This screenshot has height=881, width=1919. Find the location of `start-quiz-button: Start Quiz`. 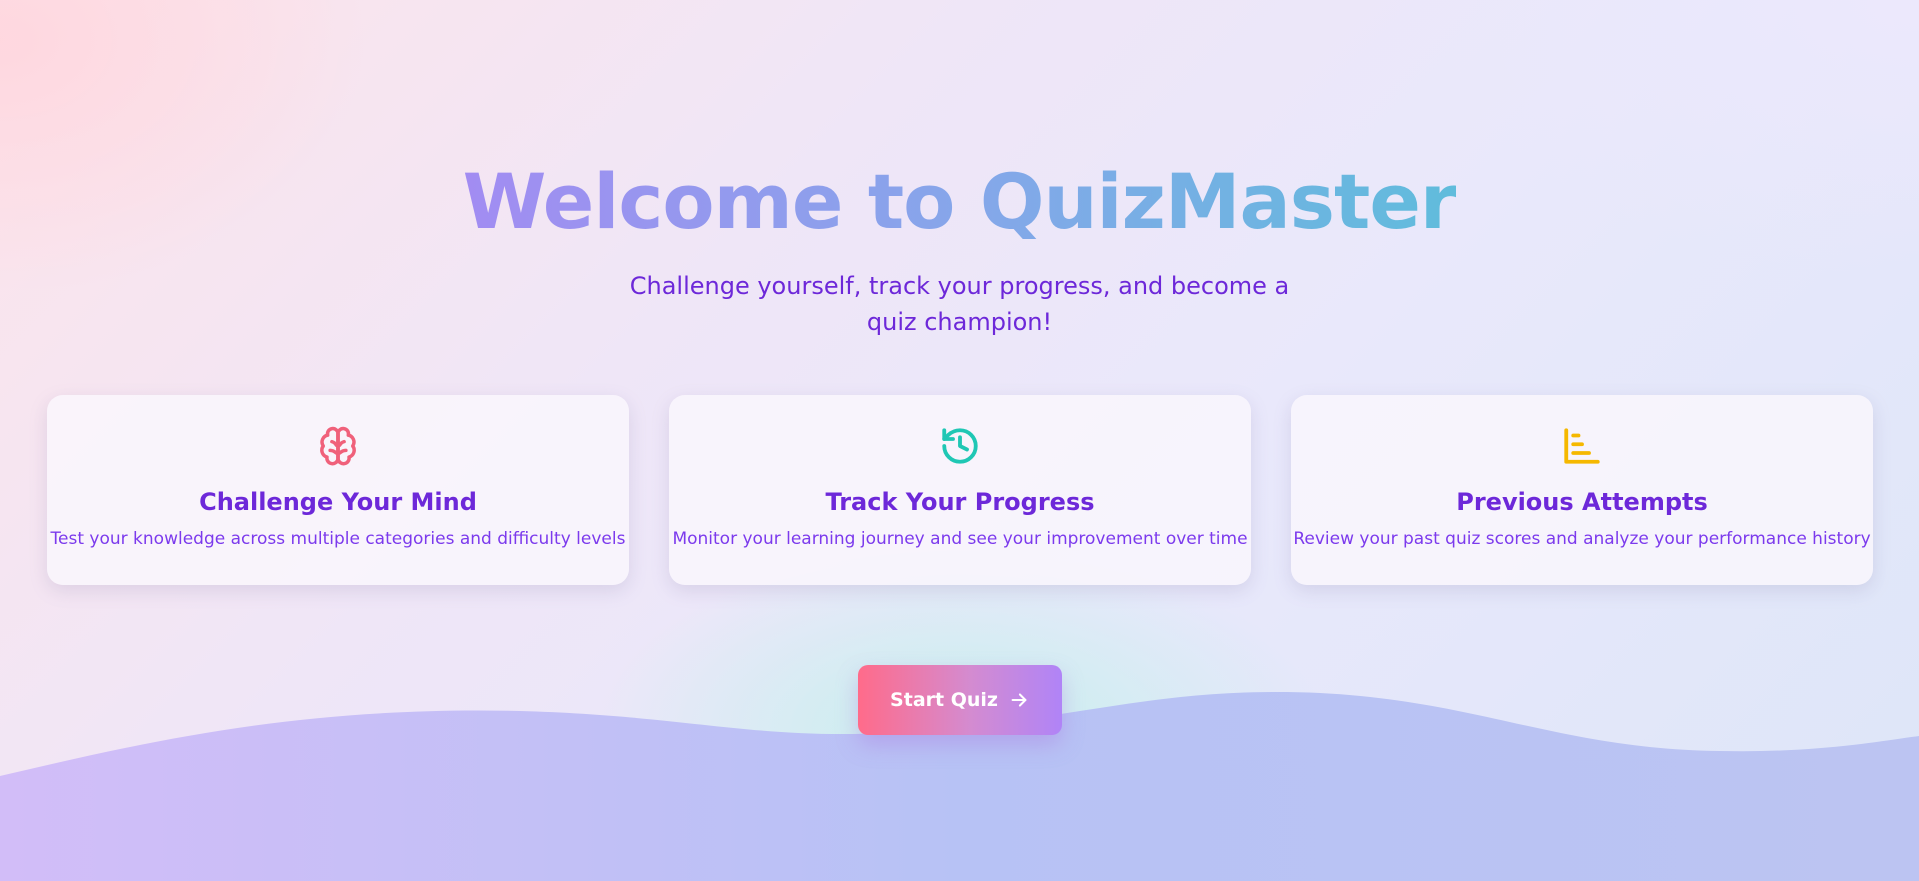

start-quiz-button: Start Quiz is located at coordinates (960, 700).